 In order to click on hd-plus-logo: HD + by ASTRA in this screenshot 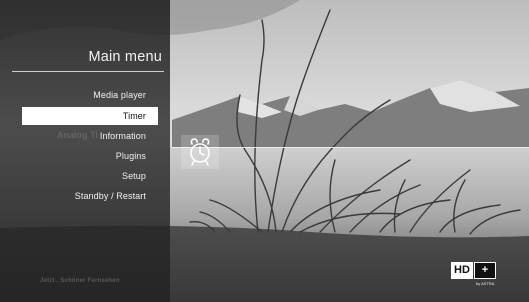, I will do `click(475, 277)`.